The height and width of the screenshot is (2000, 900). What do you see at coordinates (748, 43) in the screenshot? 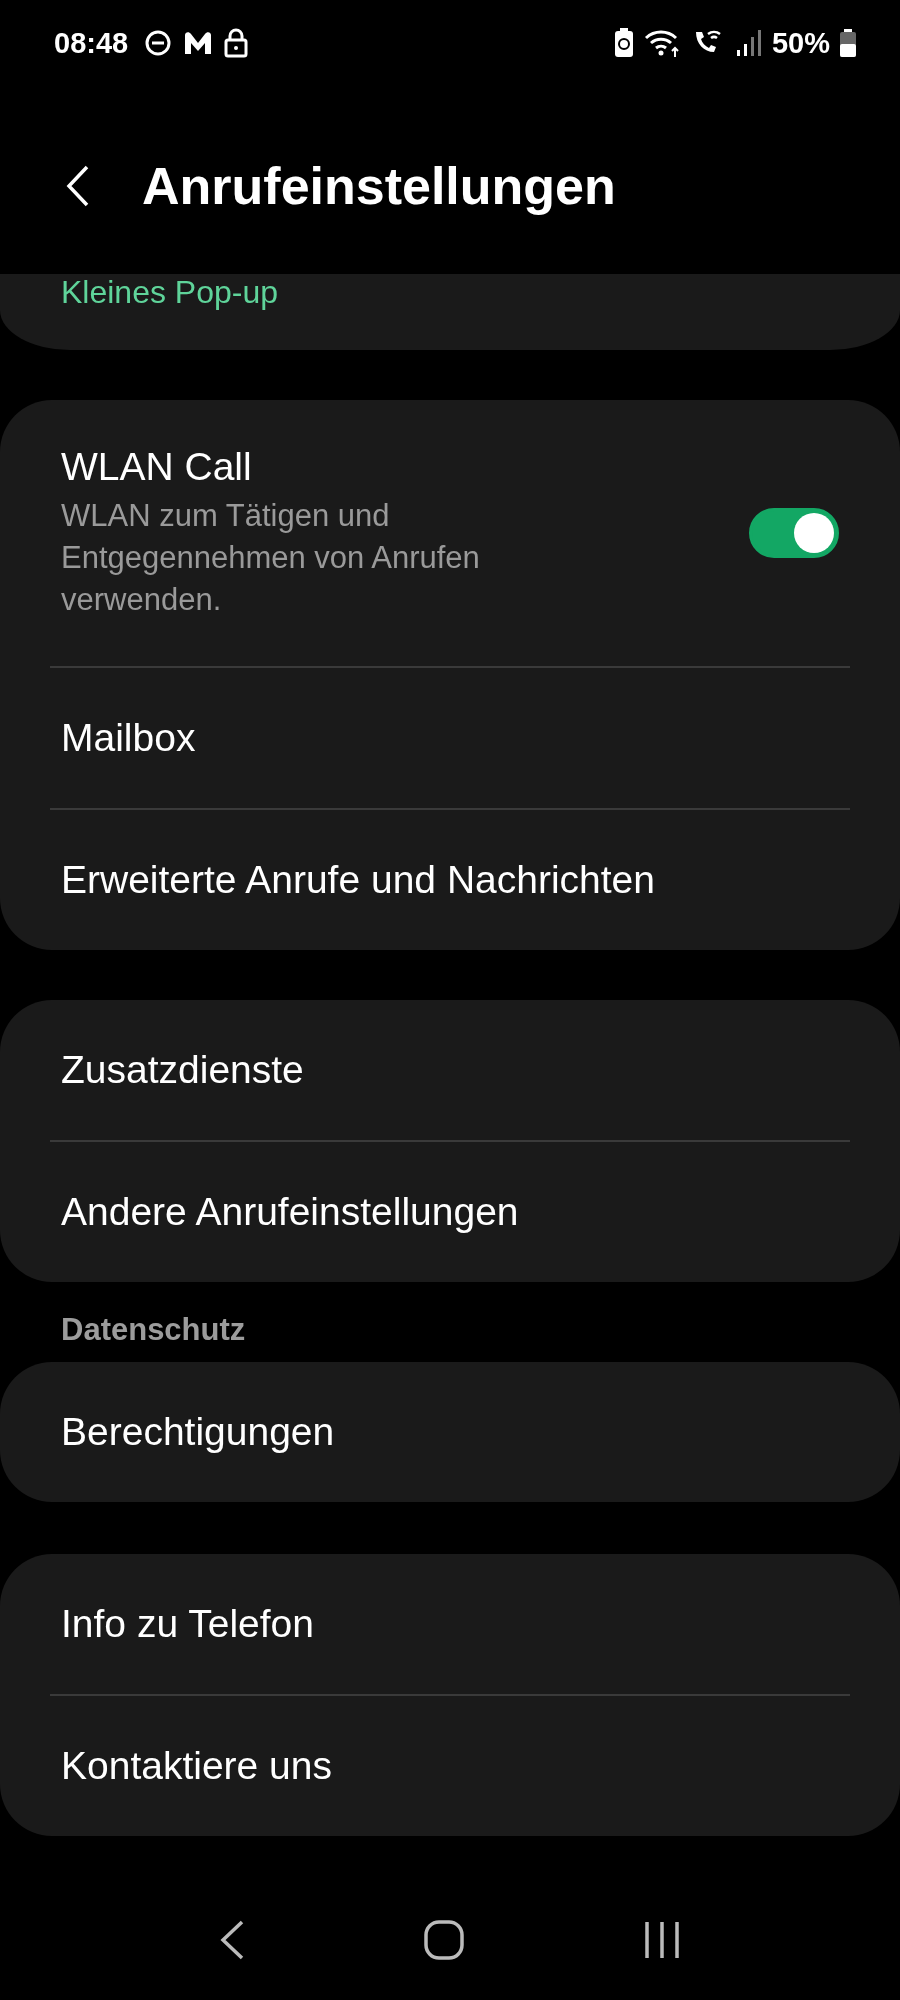
I see `signal-icon` at bounding box center [748, 43].